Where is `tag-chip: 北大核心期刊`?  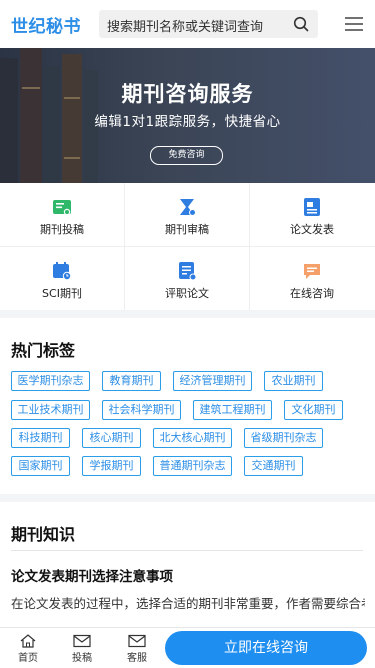 tag-chip: 北大核心期刊 is located at coordinates (192, 438).